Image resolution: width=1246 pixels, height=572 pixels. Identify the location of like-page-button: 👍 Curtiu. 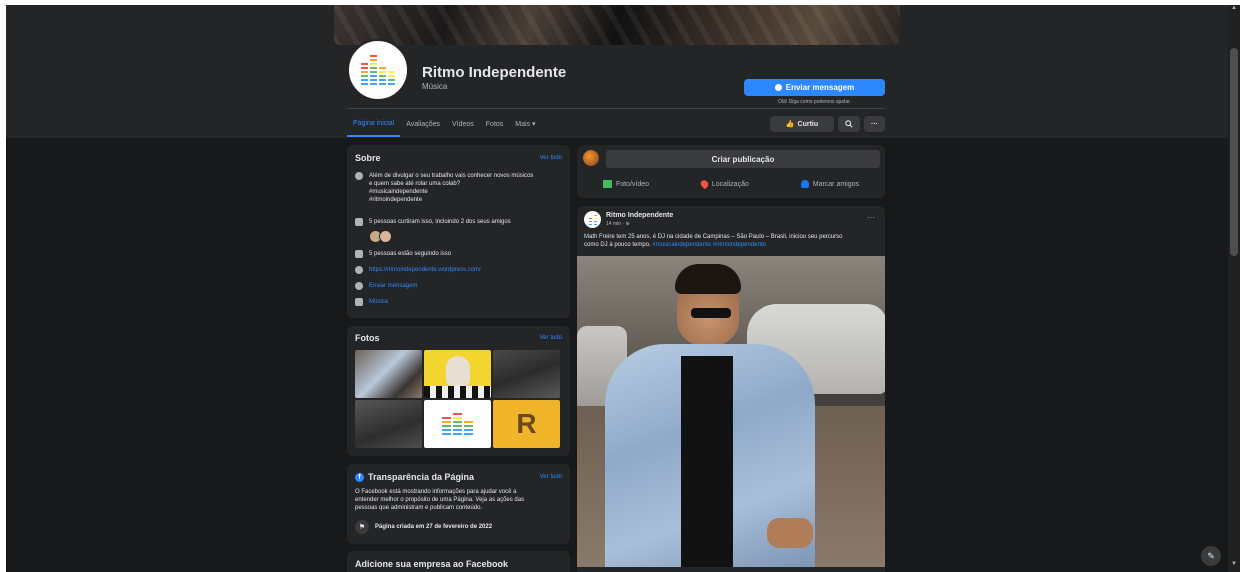
(802, 124).